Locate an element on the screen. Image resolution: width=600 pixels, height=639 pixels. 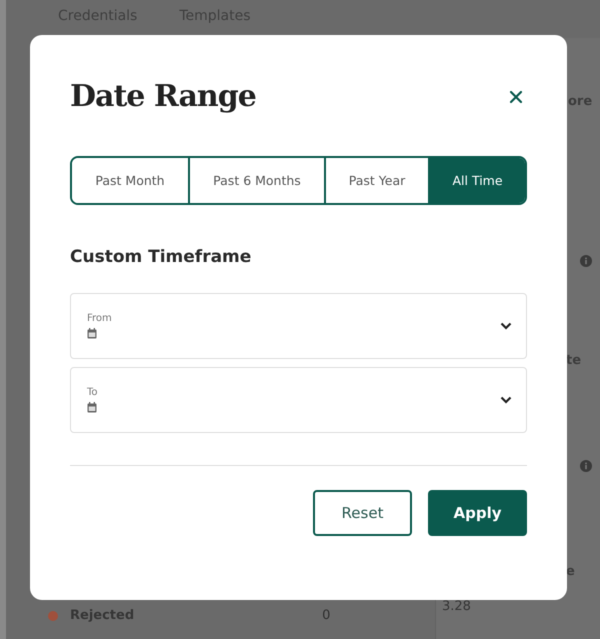
date-field: From is located at coordinates (298, 326).